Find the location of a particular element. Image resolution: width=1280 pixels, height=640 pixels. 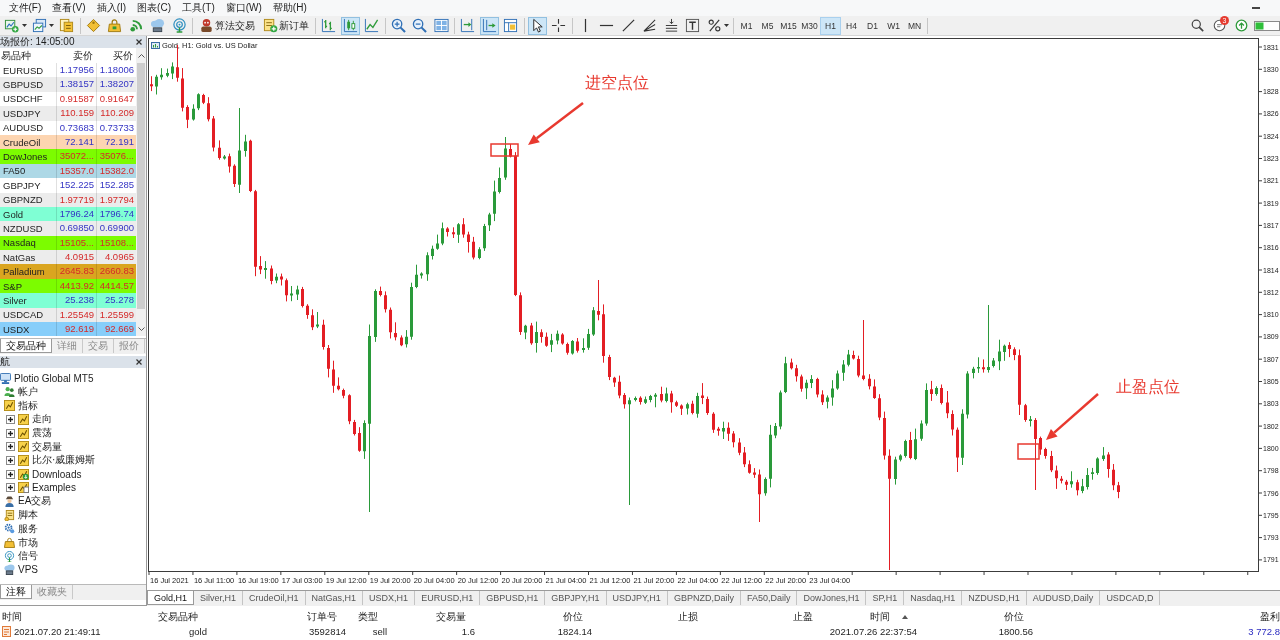

column-header: 交易品种 is located at coordinates (180, 617).